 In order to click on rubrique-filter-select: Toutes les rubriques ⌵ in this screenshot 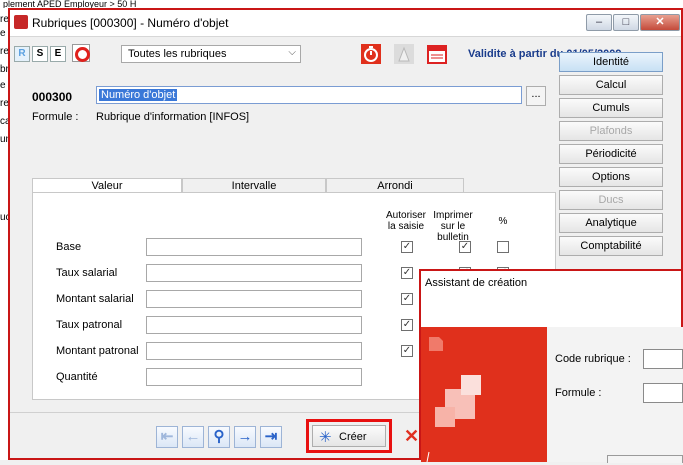, I will do `click(211, 54)`.